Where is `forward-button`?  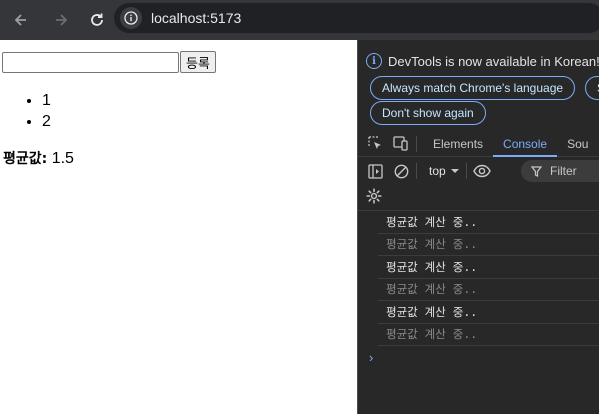
forward-button is located at coordinates (61, 20).